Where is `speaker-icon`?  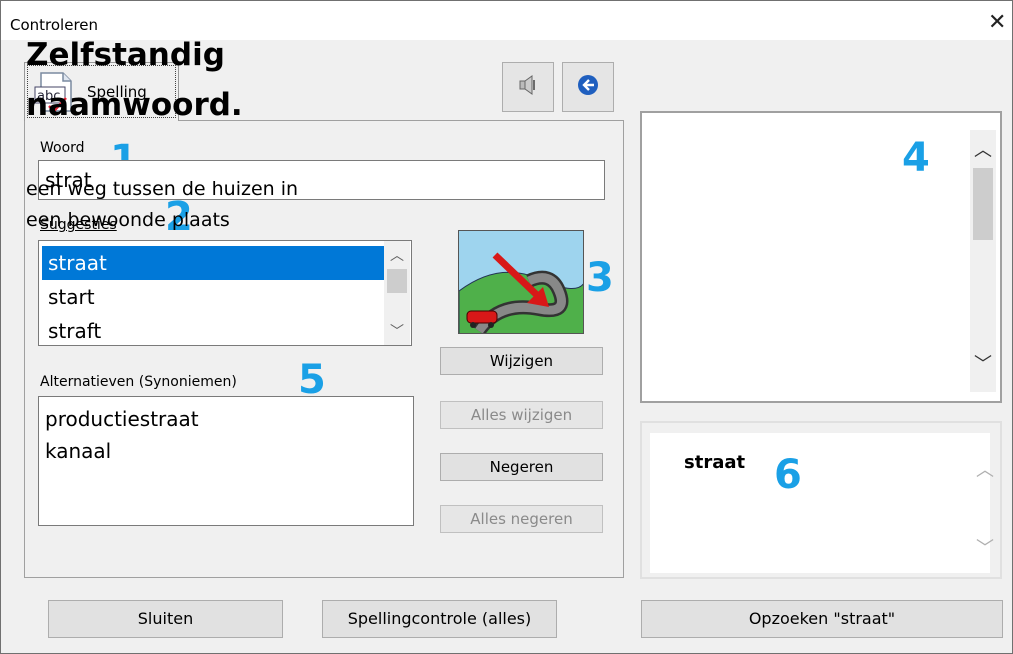
speaker-icon is located at coordinates (528, 87).